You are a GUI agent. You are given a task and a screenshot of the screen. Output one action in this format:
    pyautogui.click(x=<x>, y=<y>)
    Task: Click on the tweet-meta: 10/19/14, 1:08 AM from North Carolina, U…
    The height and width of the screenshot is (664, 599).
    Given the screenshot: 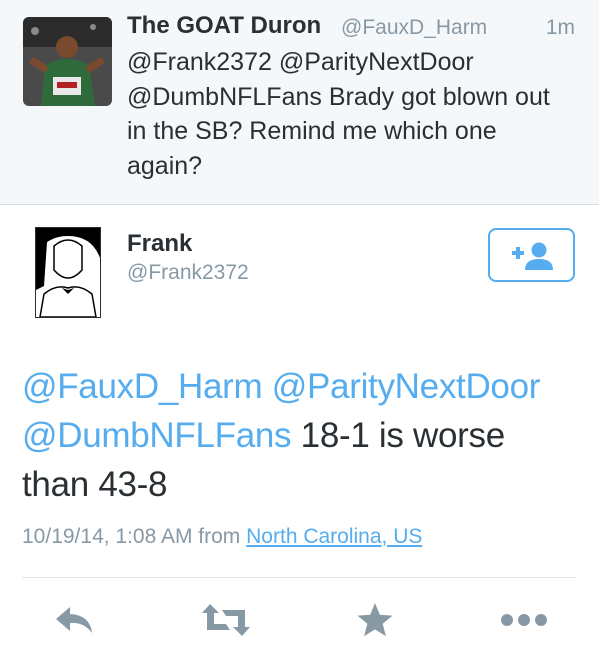 What is the action you would take?
    pyautogui.click(x=222, y=537)
    